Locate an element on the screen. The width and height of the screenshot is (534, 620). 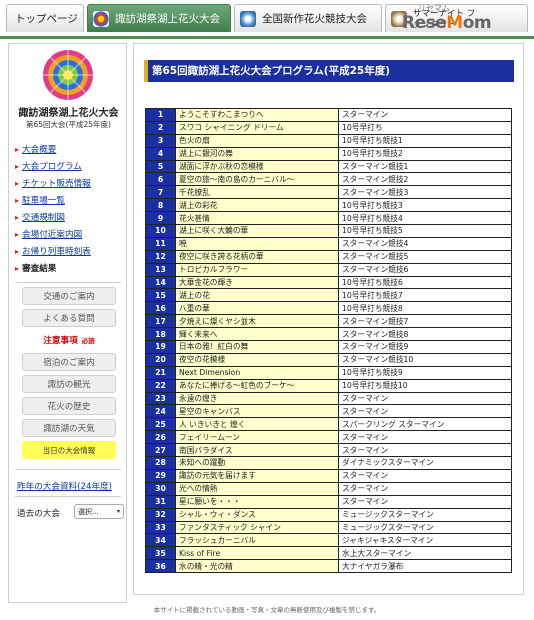
program-name: トロピカルフラワー is located at coordinates (257, 269).